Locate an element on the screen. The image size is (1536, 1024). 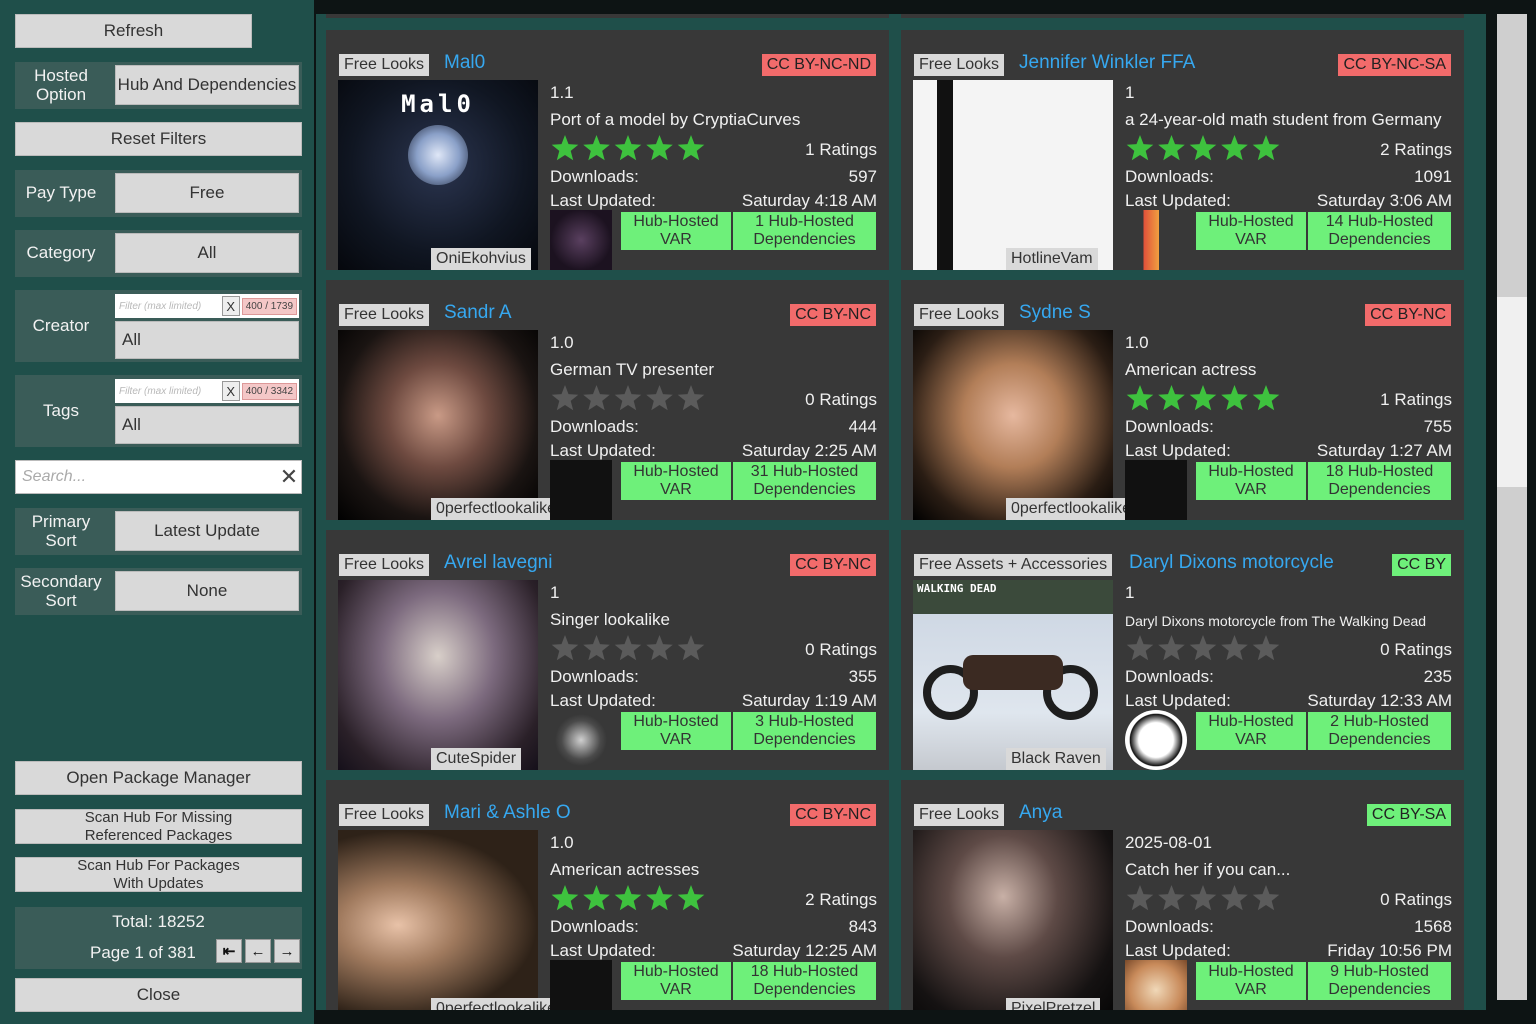
page-indicator: Page 1 of 381 is located at coordinates (143, 952).